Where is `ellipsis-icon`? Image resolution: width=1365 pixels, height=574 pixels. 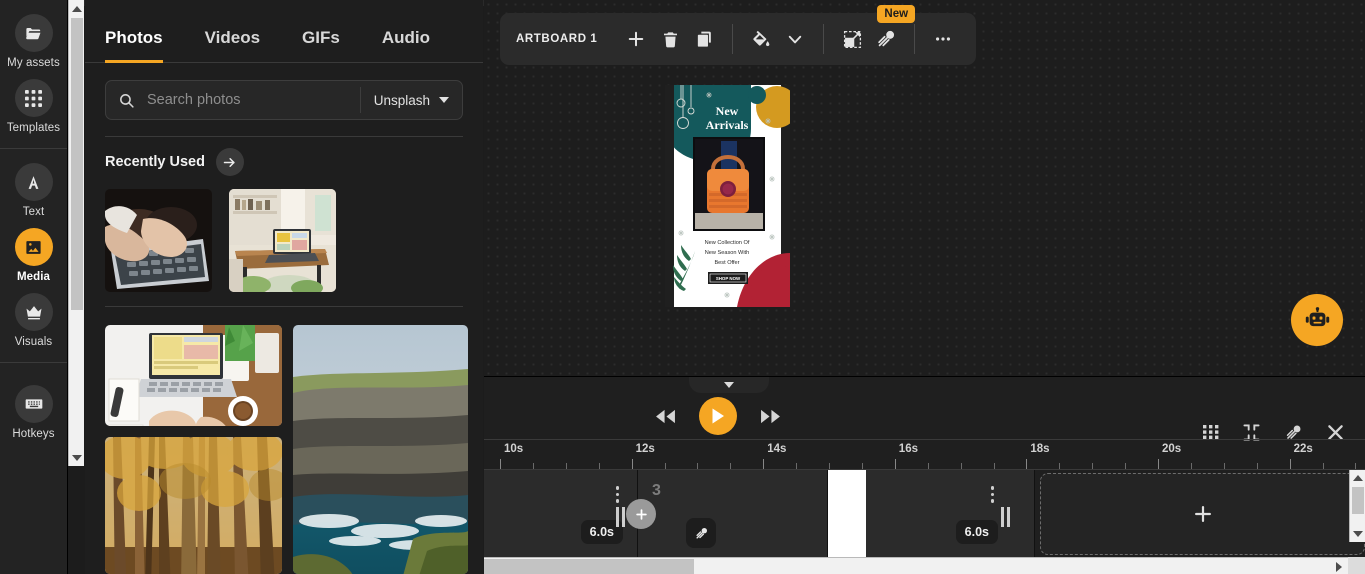 ellipsis-icon is located at coordinates (943, 39).